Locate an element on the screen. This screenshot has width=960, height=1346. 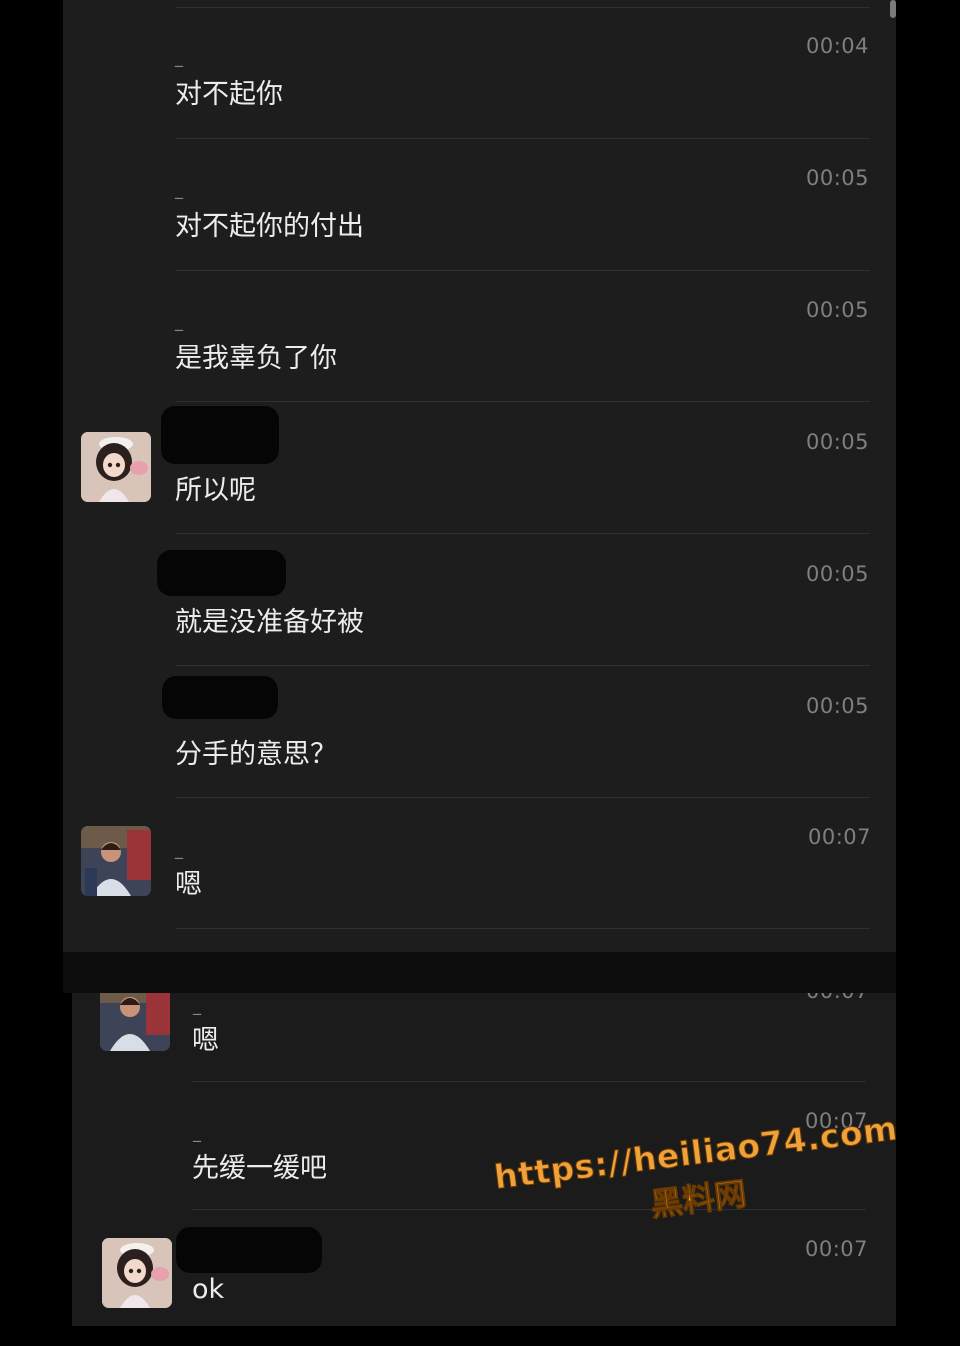
message-text: 分手的意思？ is located at coordinates (256, 754).